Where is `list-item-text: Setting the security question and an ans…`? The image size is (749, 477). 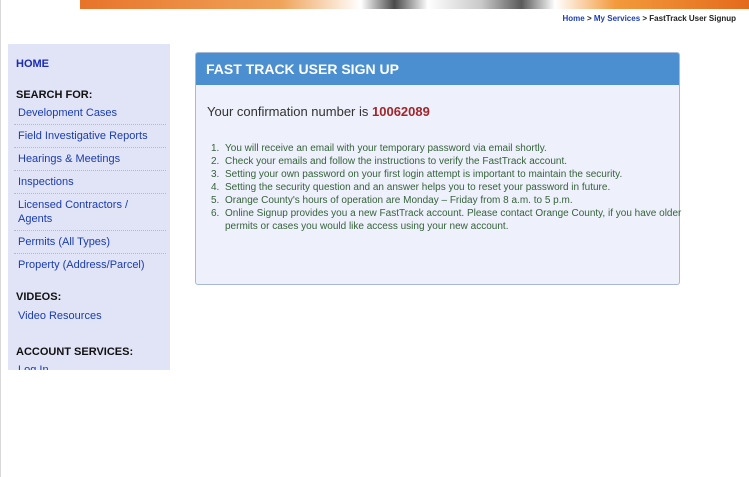 list-item-text: Setting the security question and an ans… is located at coordinates (418, 187).